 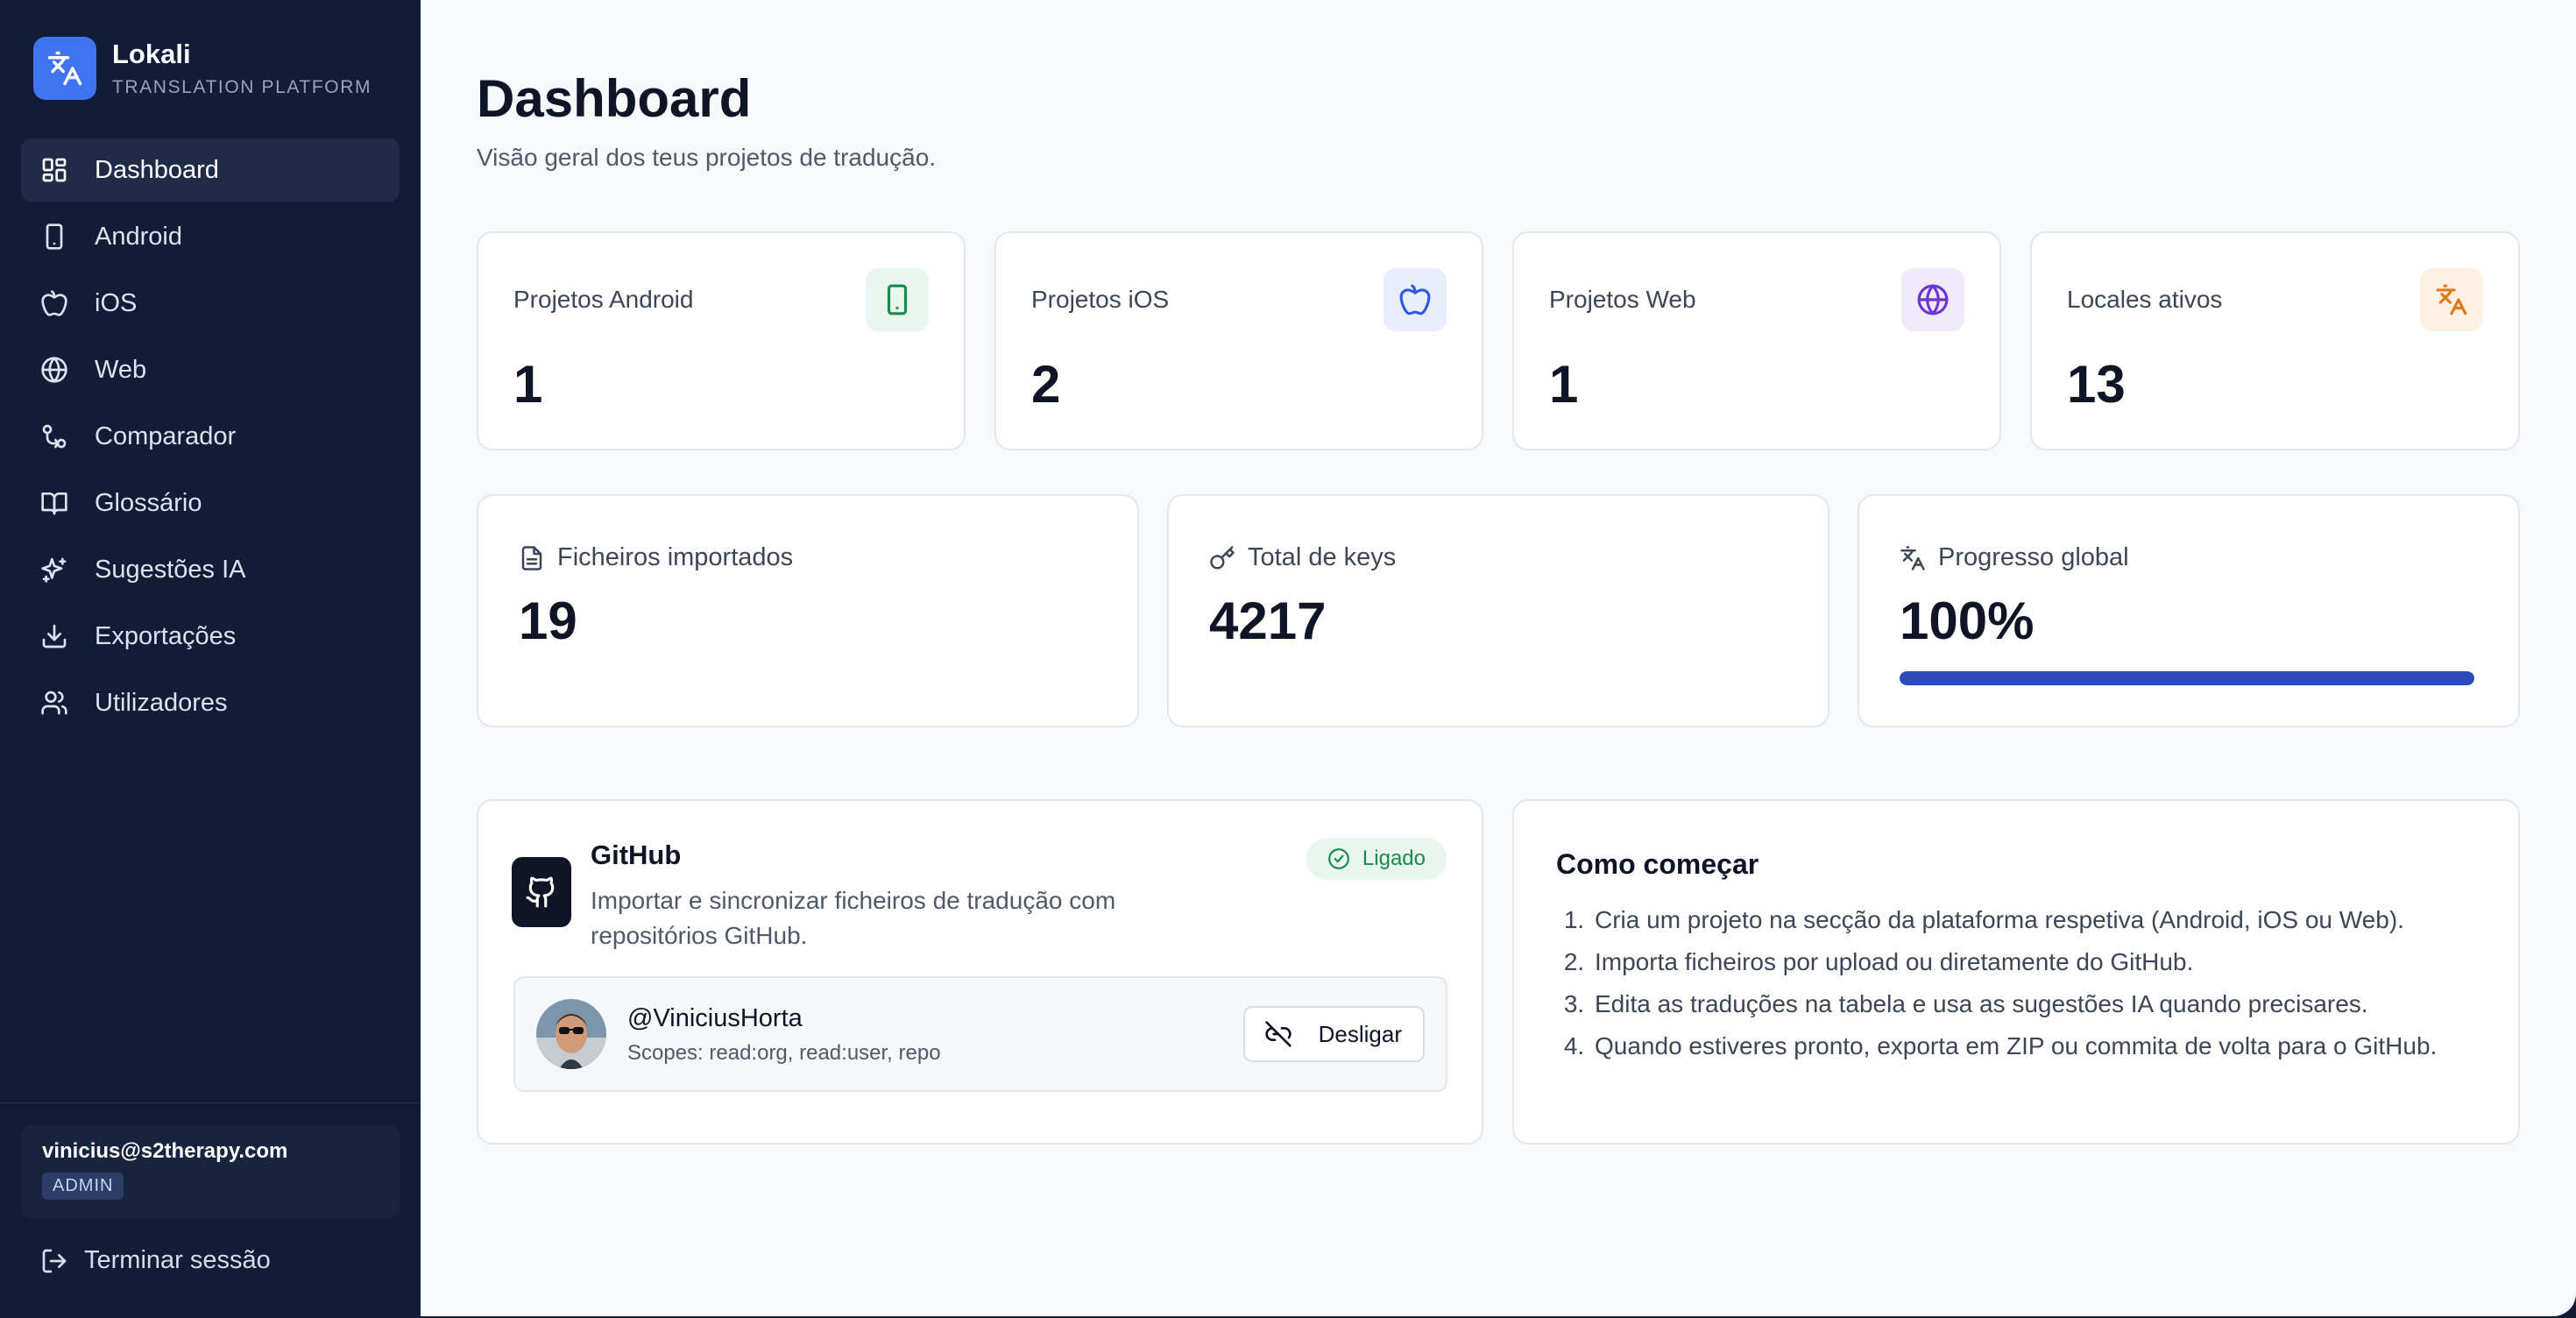 I want to click on sidebar-item-dashboard: Dashboard, so click(x=210, y=170).